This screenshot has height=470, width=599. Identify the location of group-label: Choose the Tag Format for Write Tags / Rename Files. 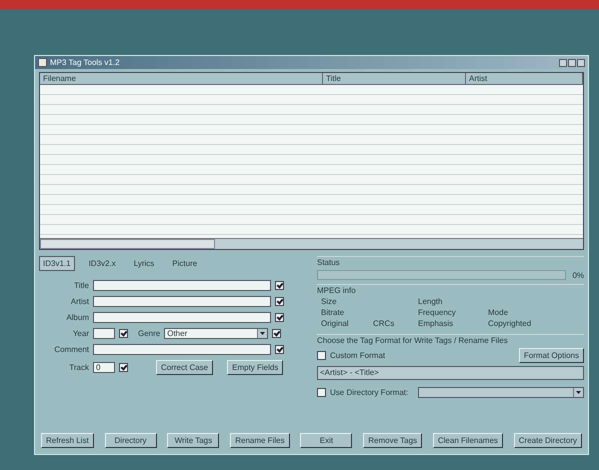
(413, 340).